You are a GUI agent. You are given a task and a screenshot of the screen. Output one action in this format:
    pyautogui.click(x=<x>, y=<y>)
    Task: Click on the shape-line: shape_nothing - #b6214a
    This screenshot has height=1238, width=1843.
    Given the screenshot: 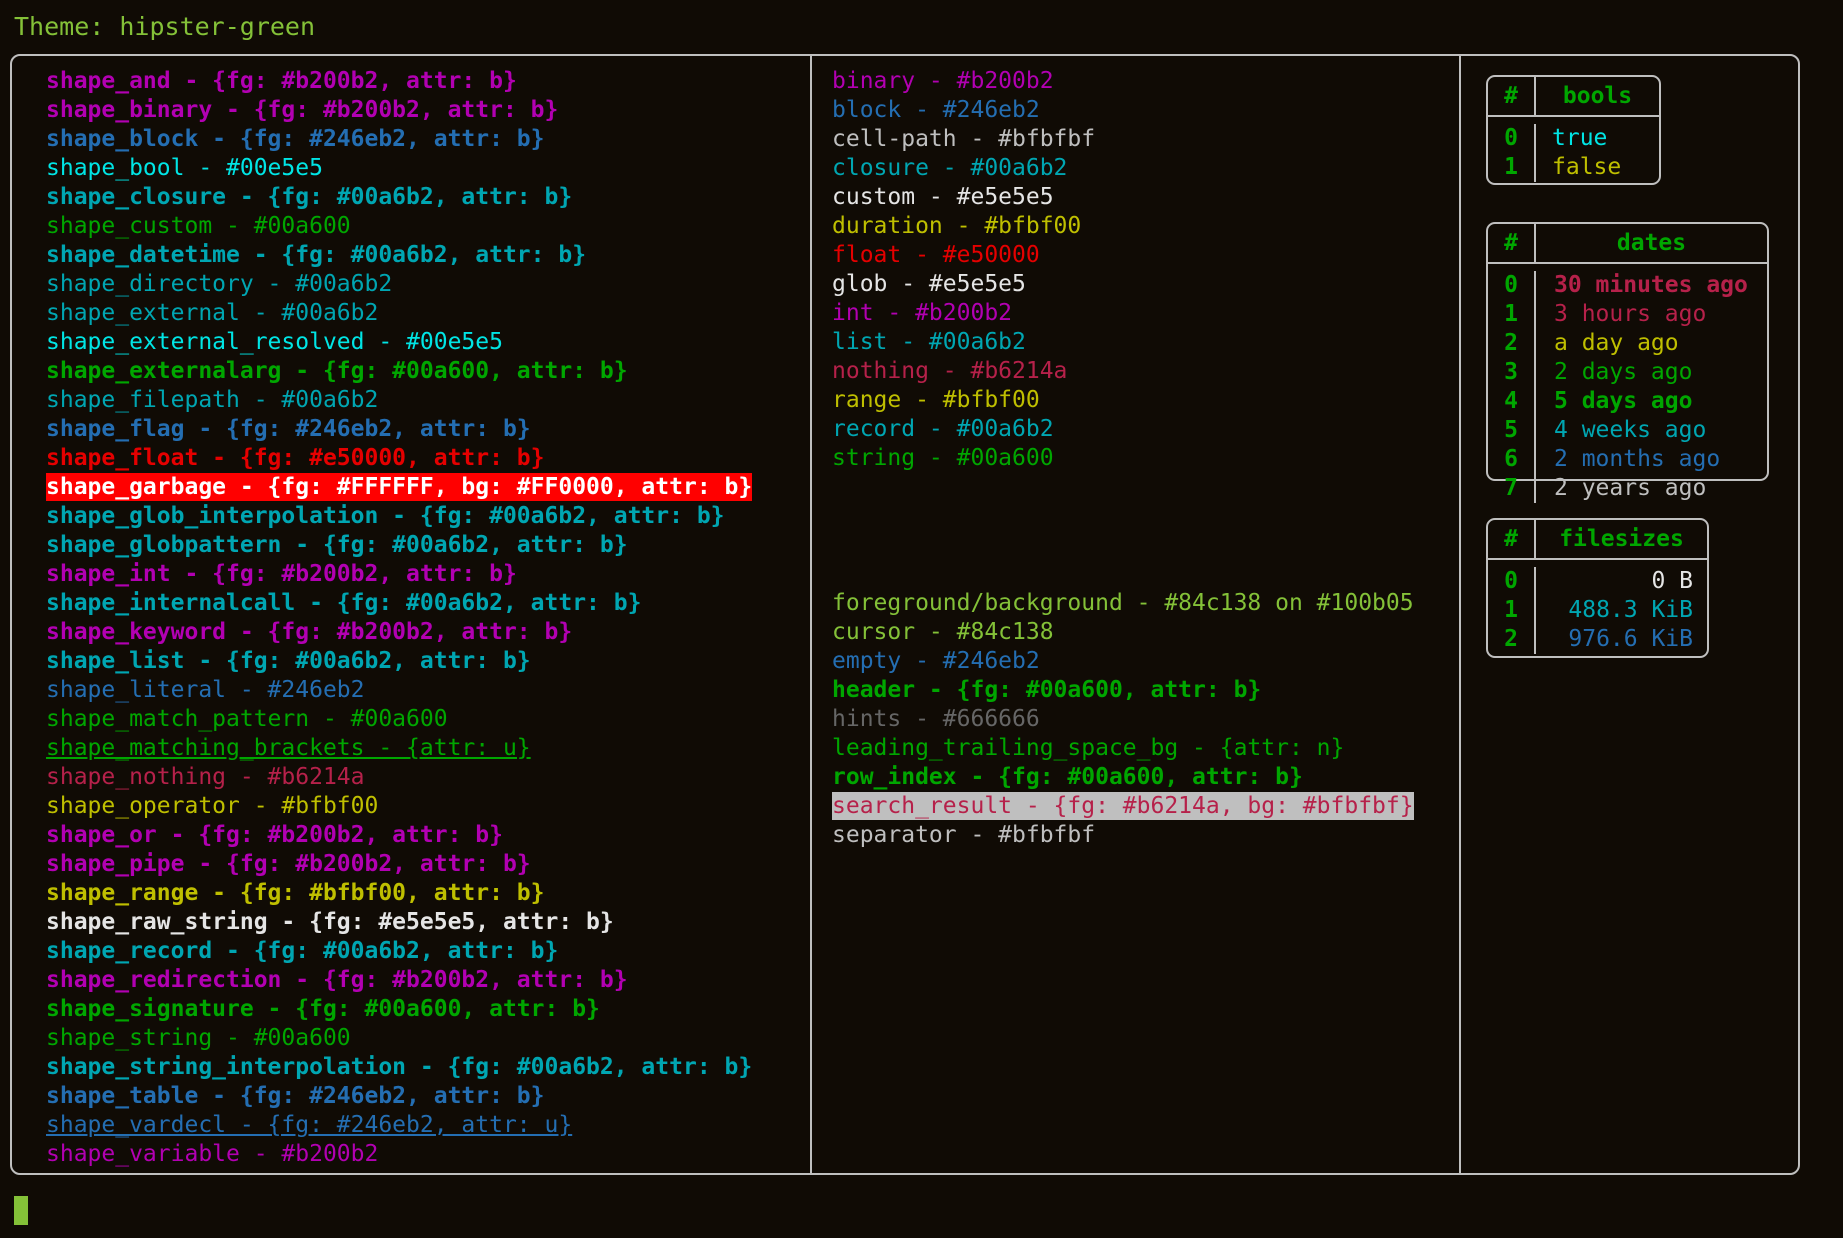 What is the action you would take?
    pyautogui.click(x=399, y=777)
    